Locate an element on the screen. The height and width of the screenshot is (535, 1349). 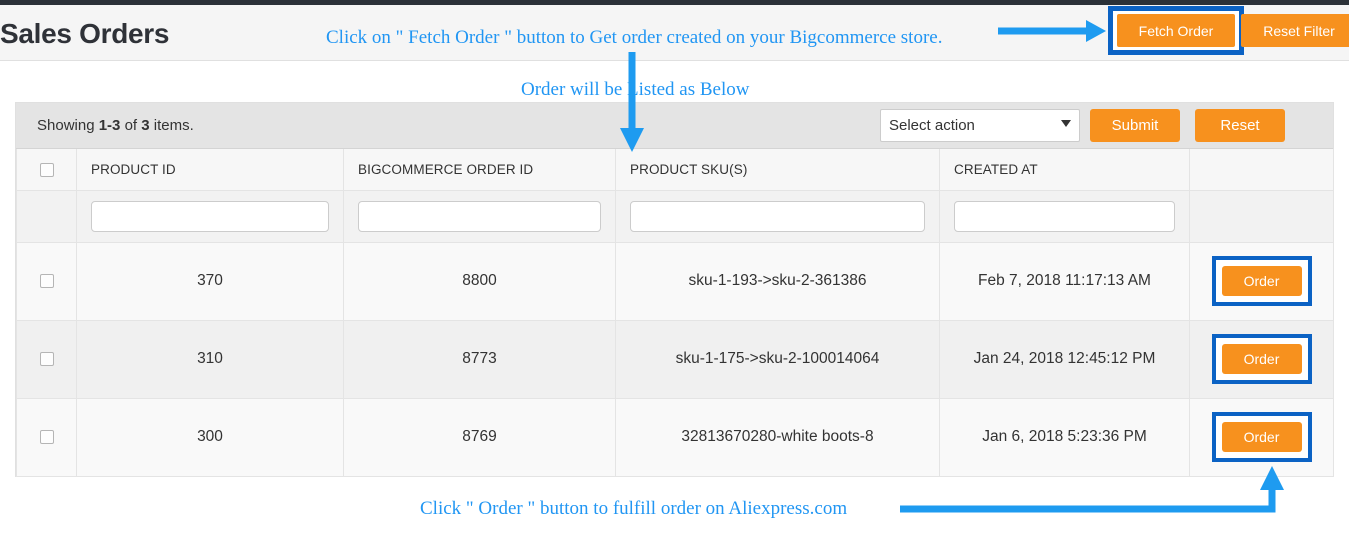
column-header-product-id: PRODUCT ID is located at coordinates (210, 170).